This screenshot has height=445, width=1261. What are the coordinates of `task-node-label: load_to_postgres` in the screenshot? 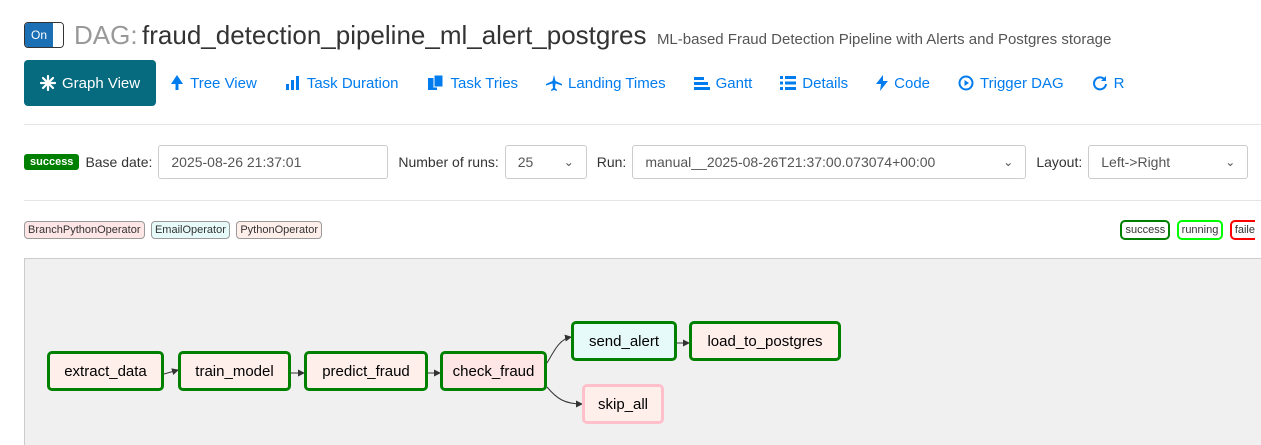 It's located at (765, 341).